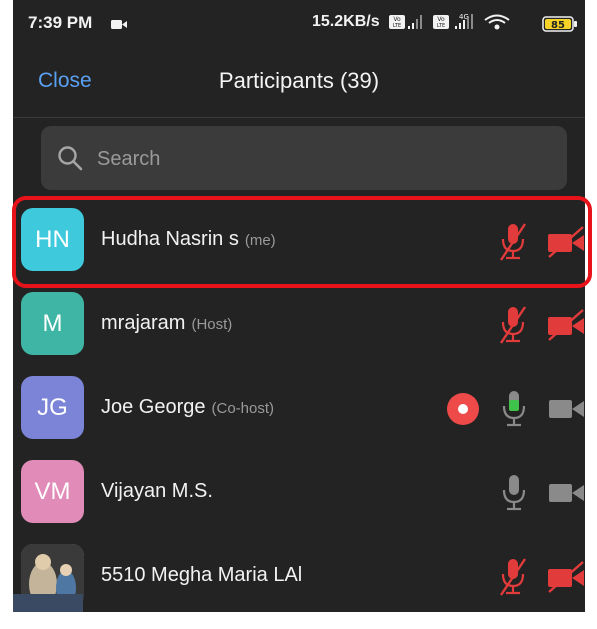 The width and height of the screenshot is (597, 629). I want to click on participant-row: 5510 Megha Maria LAl, so click(299, 573).